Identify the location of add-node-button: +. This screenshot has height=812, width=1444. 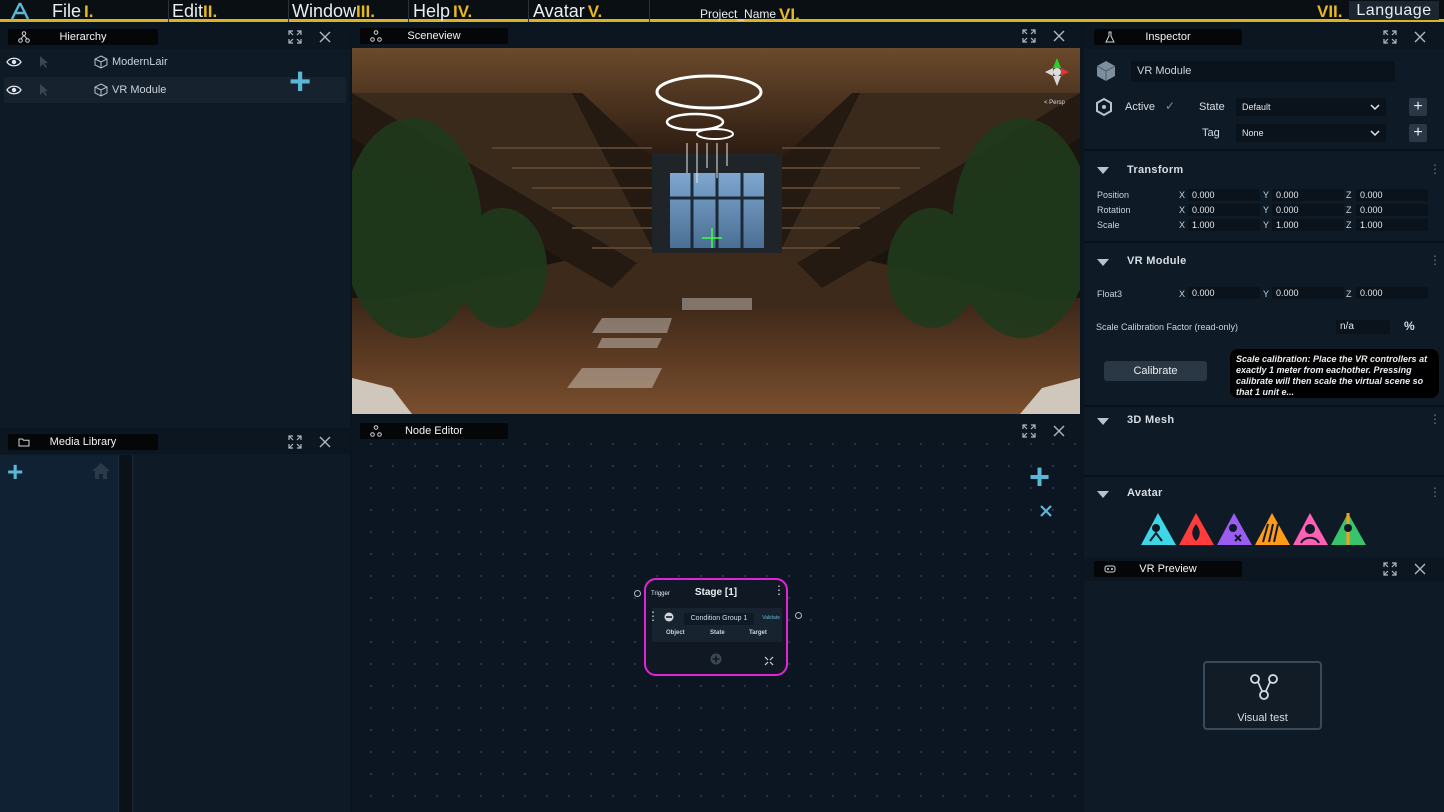
(1039, 477).